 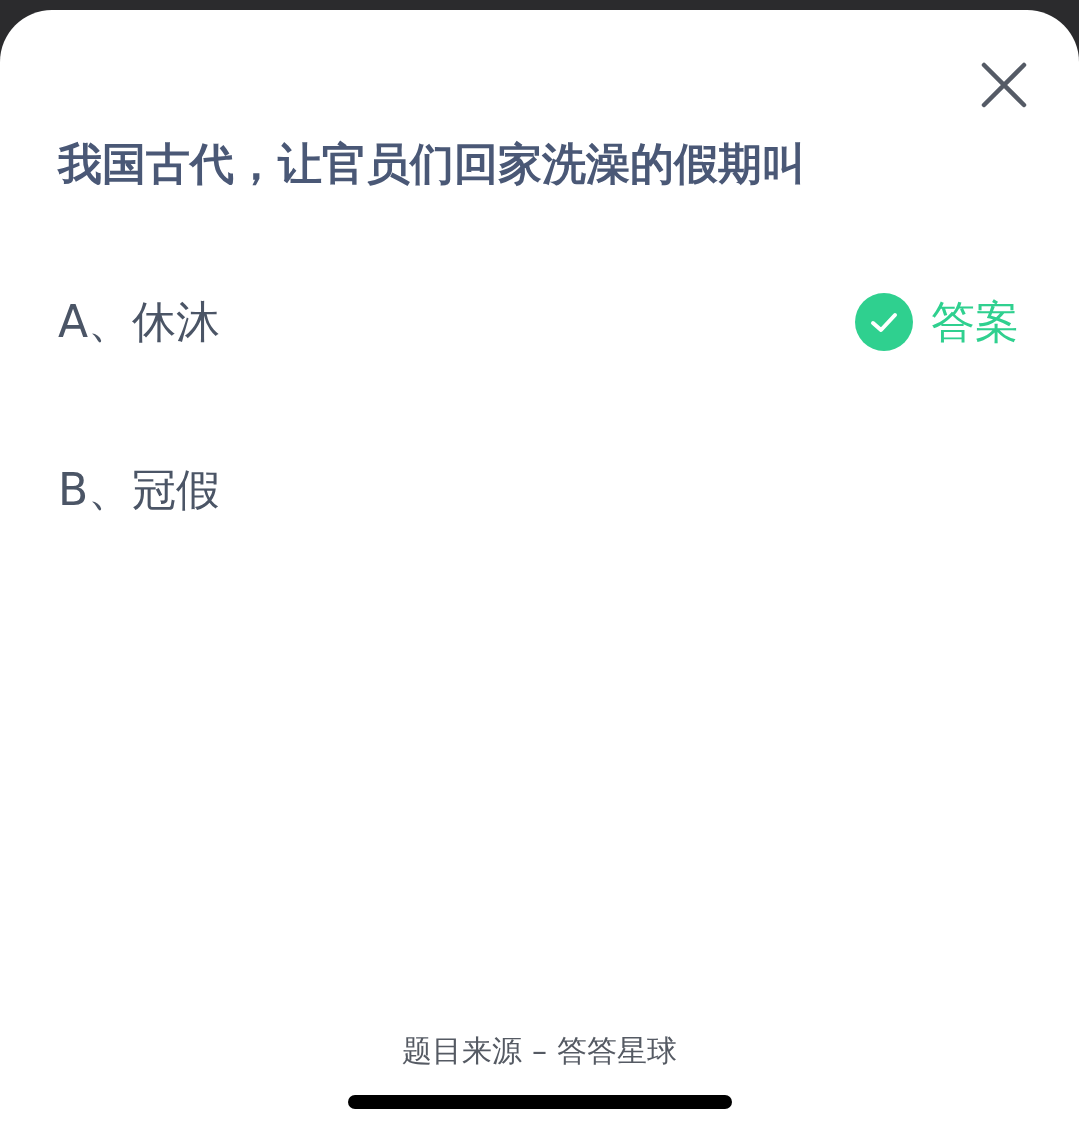 I want to click on source-text: 题目来源 – 答答星球, so click(x=539, y=1051).